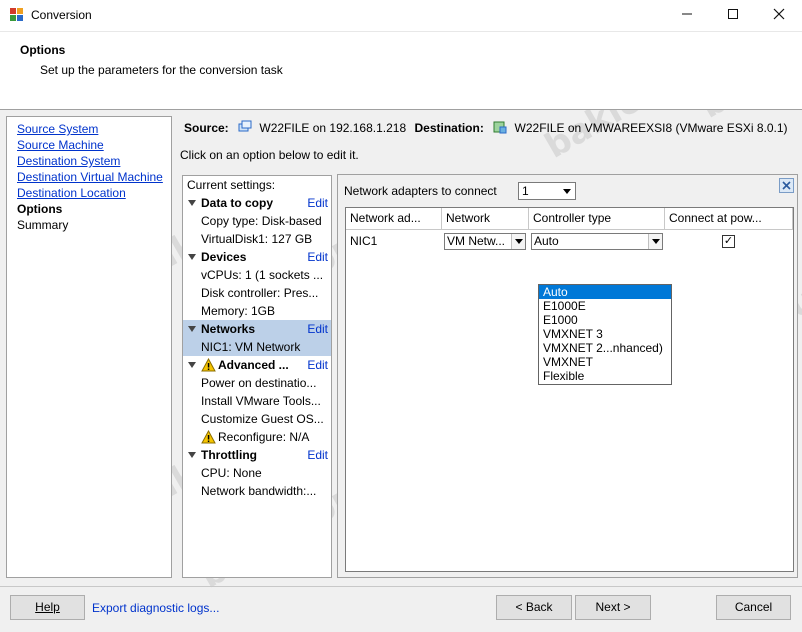 The height and width of the screenshot is (632, 802). I want to click on maximize-icon, so click(733, 14).